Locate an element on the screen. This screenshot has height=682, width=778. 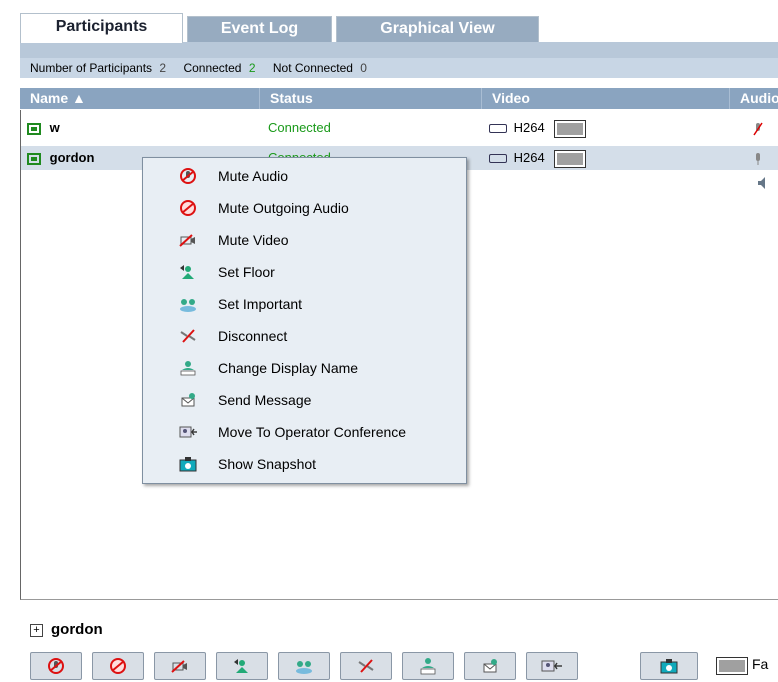
set-important-button is located at coordinates (304, 666).